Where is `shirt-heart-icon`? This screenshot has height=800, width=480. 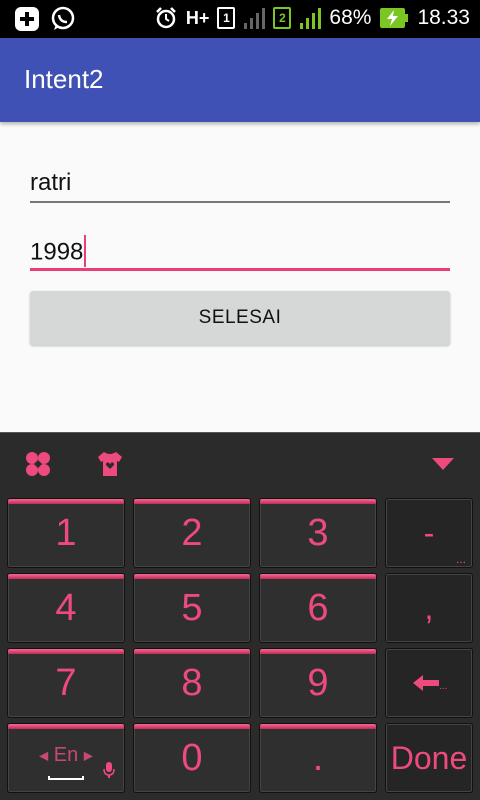
shirt-heart-icon is located at coordinates (110, 464).